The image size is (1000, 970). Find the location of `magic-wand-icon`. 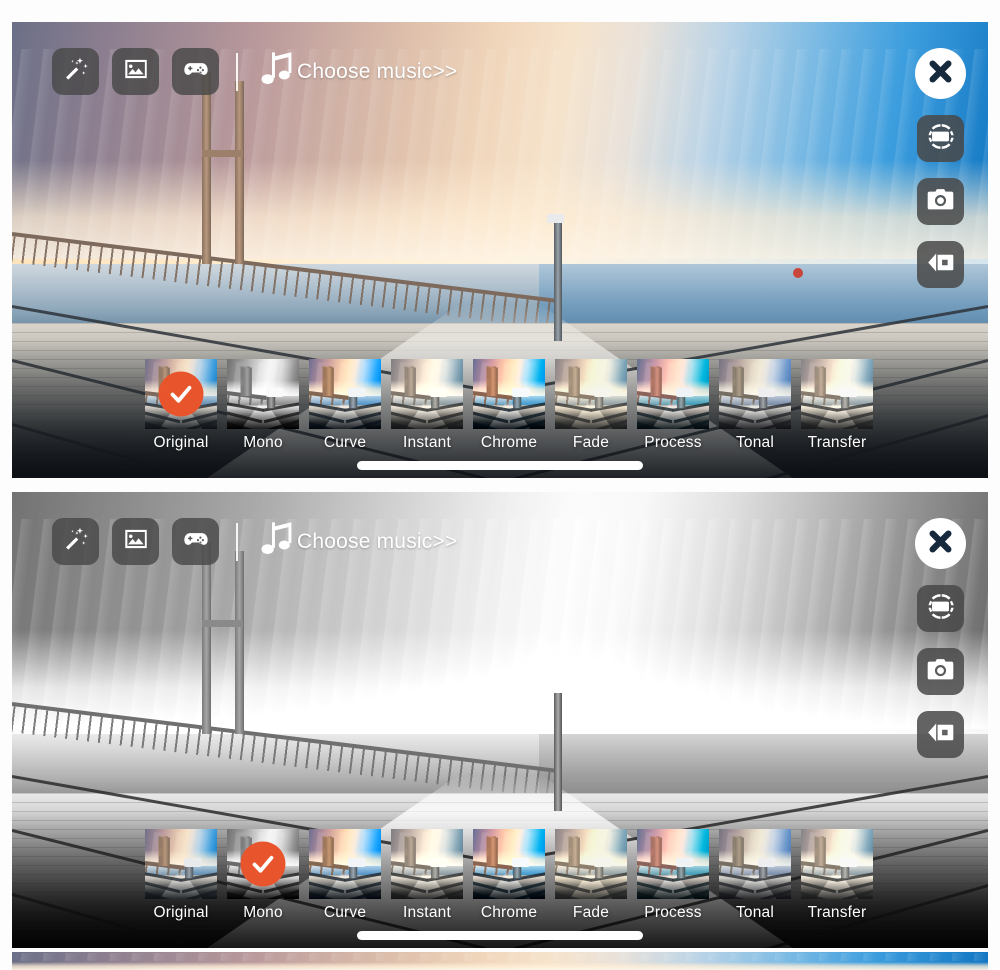

magic-wand-icon is located at coordinates (76, 541).